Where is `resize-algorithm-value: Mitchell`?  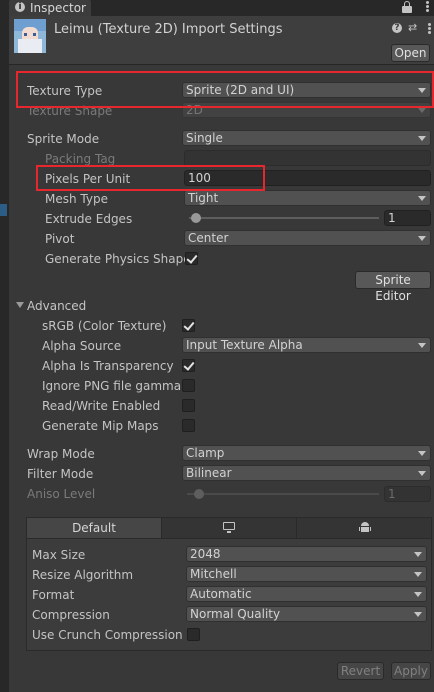
resize-algorithm-value: Mitchell is located at coordinates (213, 574).